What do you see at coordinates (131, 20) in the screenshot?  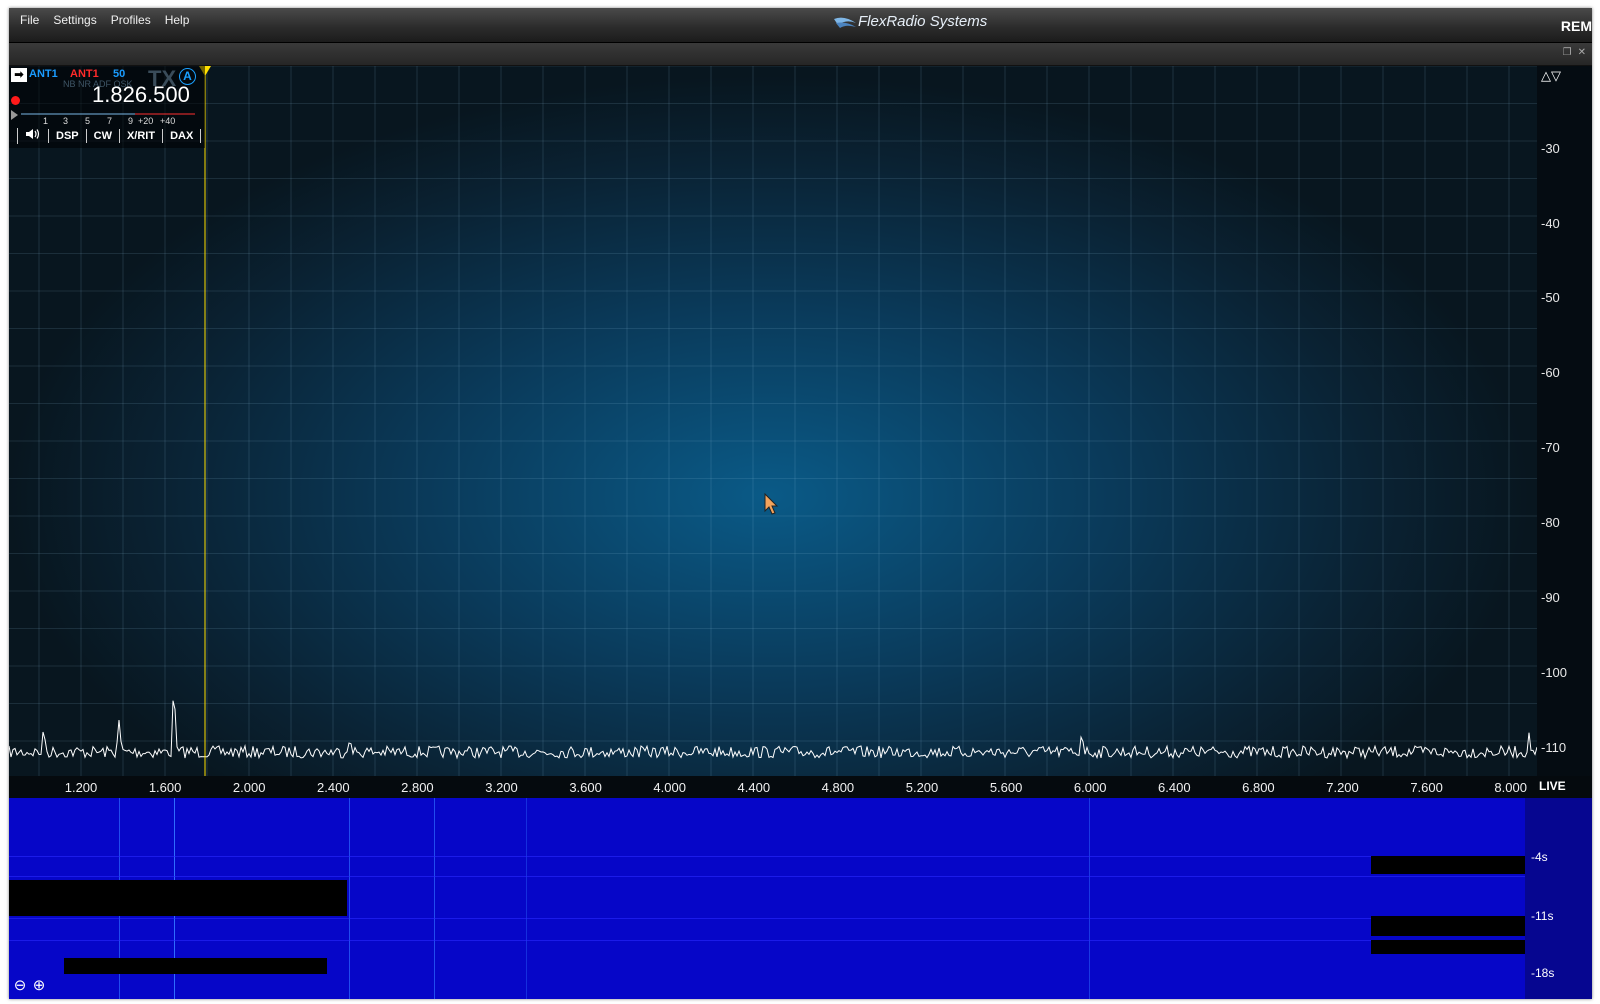 I see `menu-profiles: Profiles` at bounding box center [131, 20].